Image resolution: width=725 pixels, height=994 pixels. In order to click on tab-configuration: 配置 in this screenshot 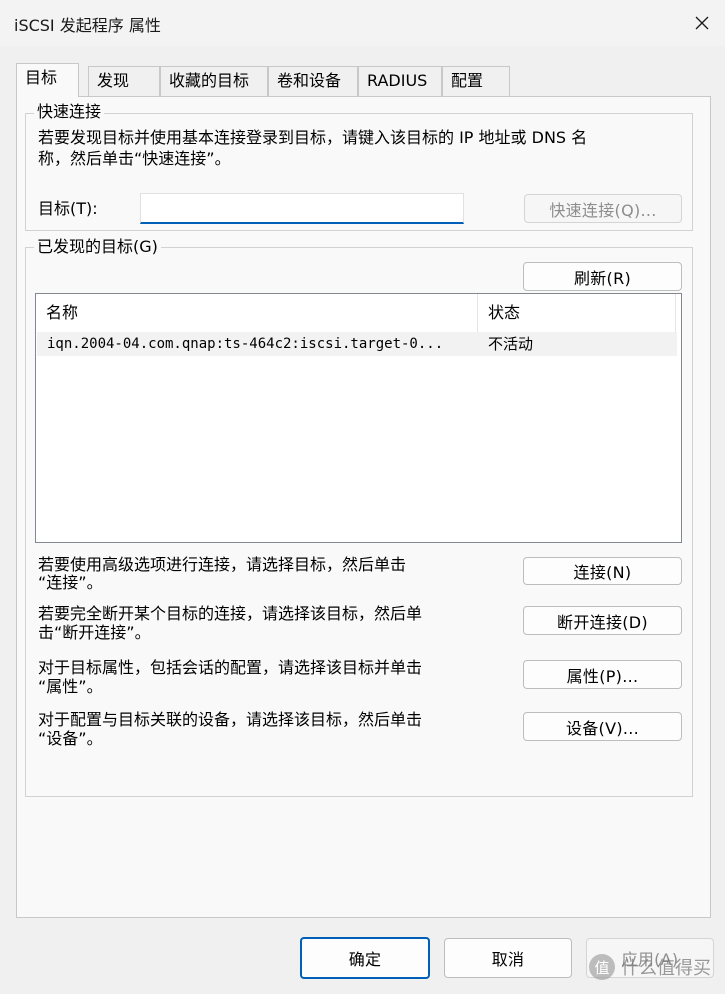, I will do `click(476, 81)`.